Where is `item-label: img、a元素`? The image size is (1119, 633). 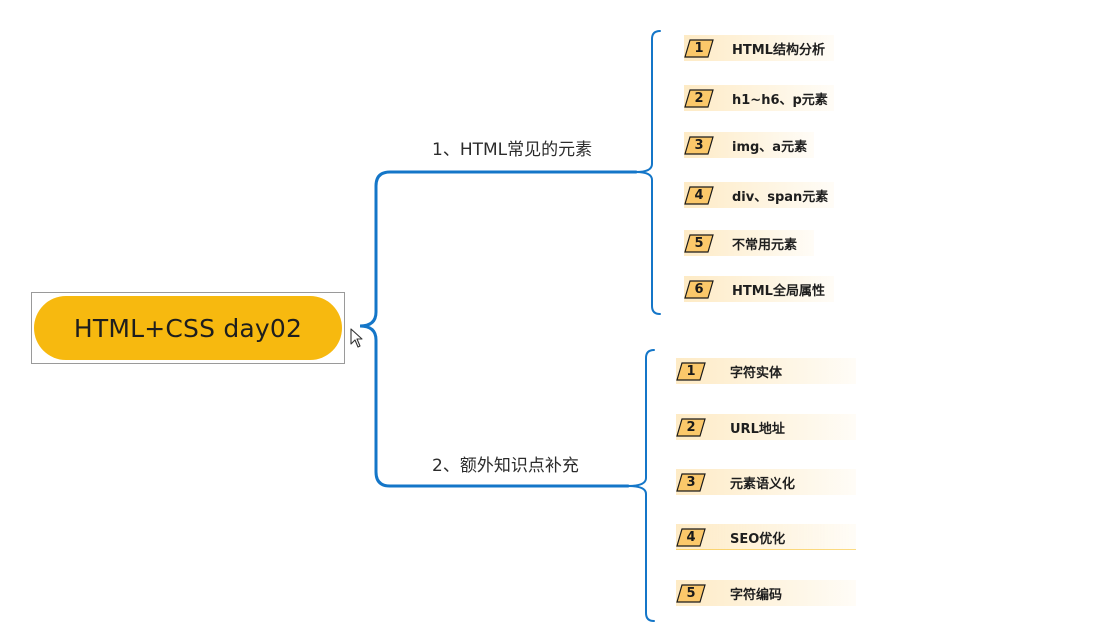
item-label: img、a元素 is located at coordinates (770, 147).